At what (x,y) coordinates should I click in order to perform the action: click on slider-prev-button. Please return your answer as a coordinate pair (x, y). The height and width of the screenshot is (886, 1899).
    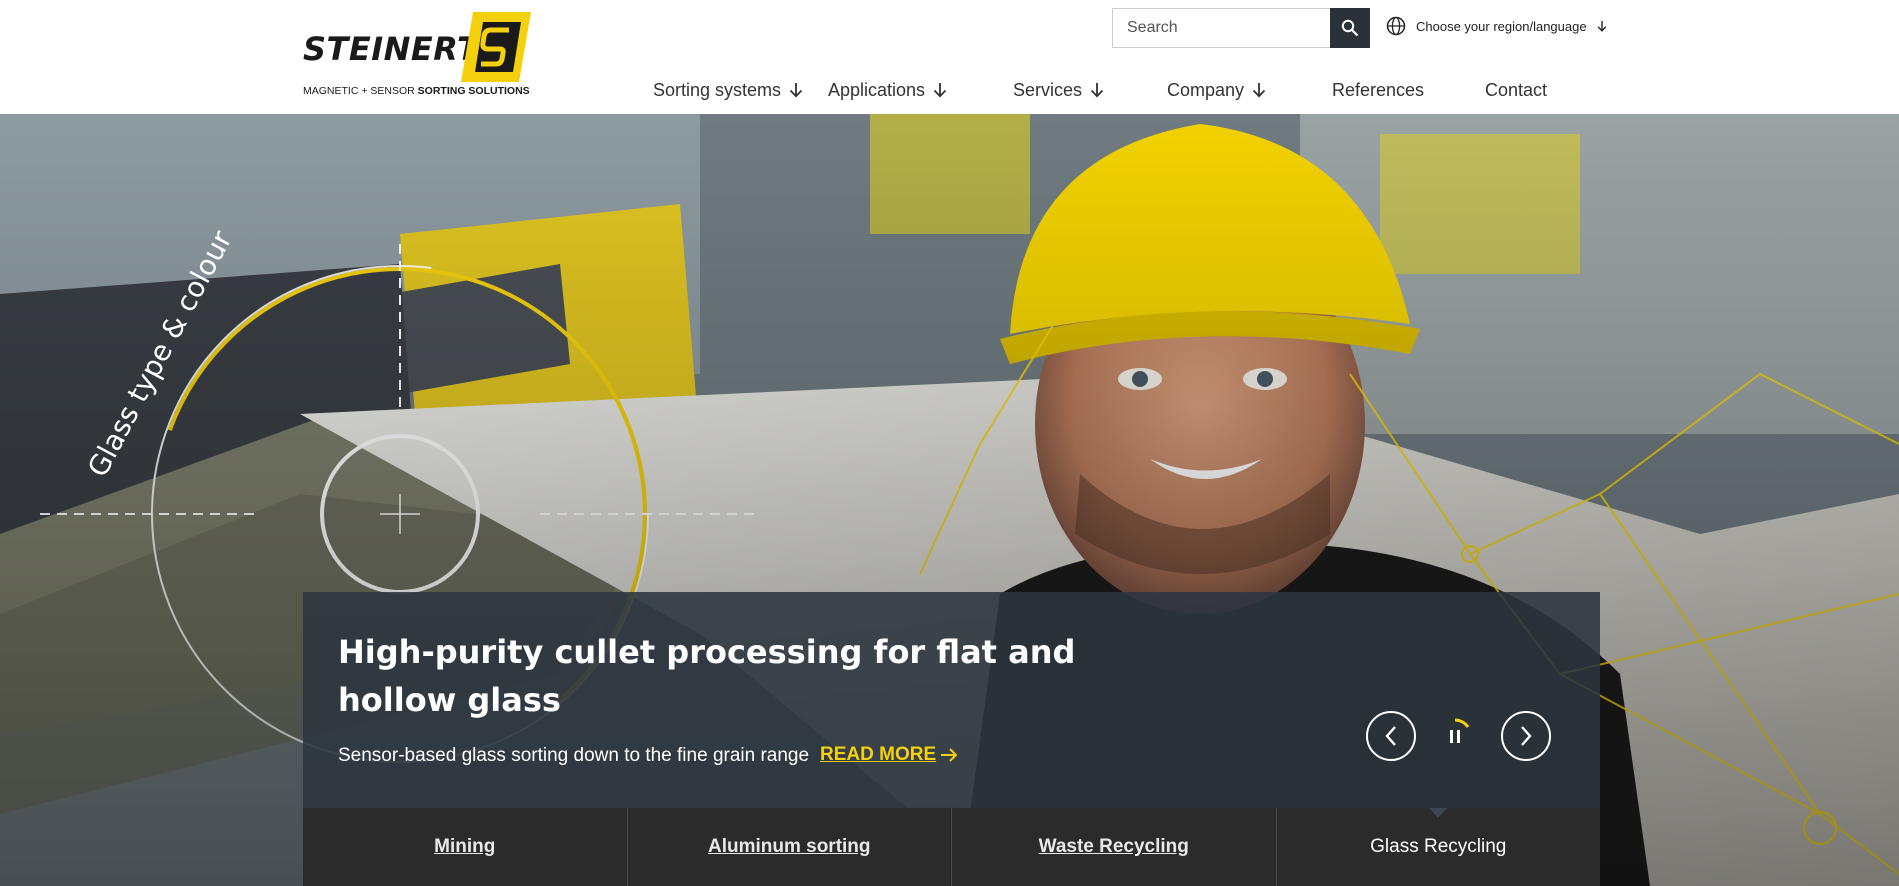
    Looking at the image, I should click on (1391, 736).